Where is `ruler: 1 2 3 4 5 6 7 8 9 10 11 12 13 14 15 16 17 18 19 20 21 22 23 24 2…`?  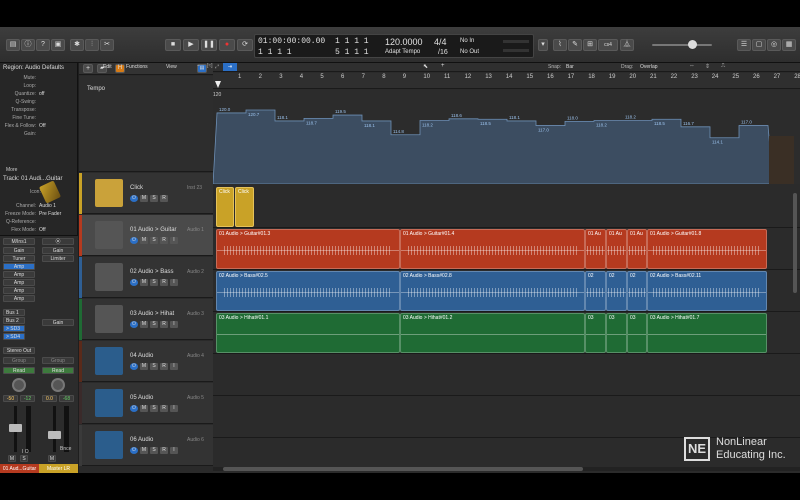 ruler: 1 2 3 4 5 6 7 8 9 10 11 12 13 14 15 16 17 18 19 20 21 22 23 24 2… is located at coordinates (506, 81).